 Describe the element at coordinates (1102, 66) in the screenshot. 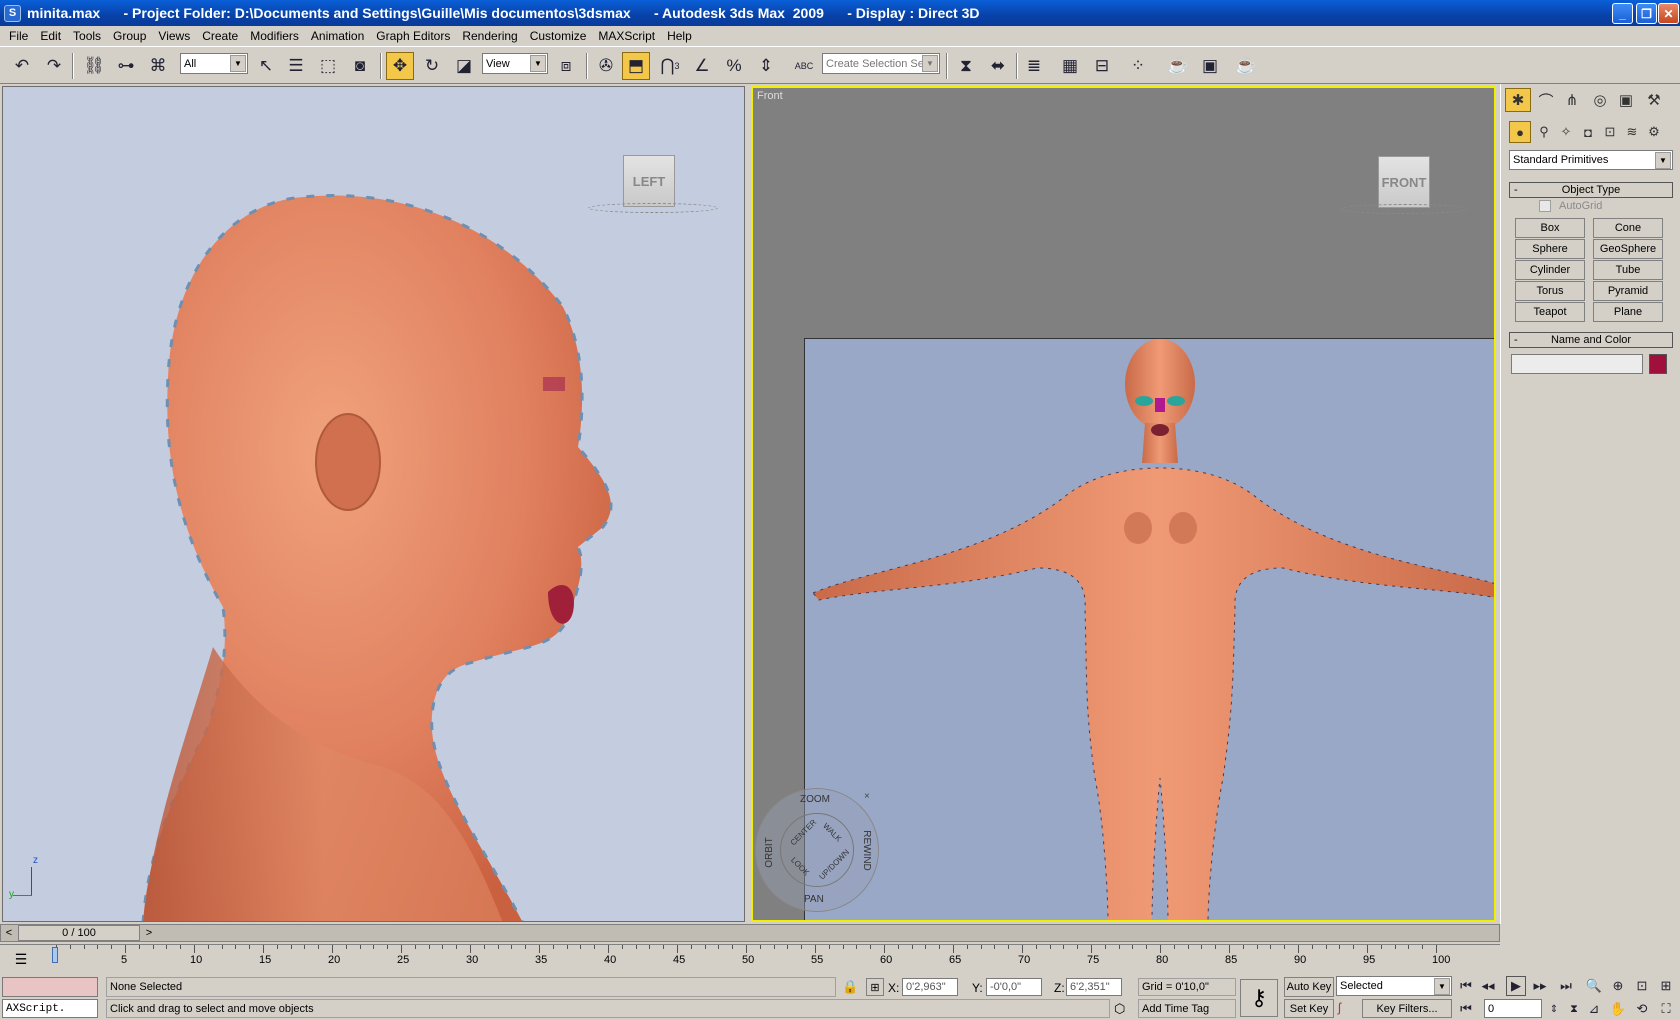

I see `schematic-view-icon: ⊟` at that location.